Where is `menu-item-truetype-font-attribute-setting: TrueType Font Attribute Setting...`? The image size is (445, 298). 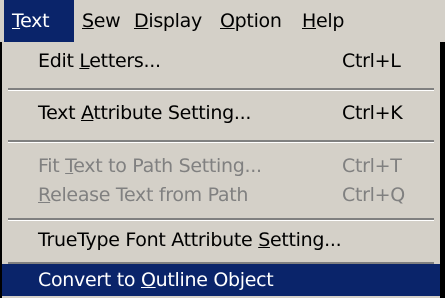
menu-item-truetype-font-attribute-setting: TrueType Font Attribute Setting... is located at coordinates (221, 240).